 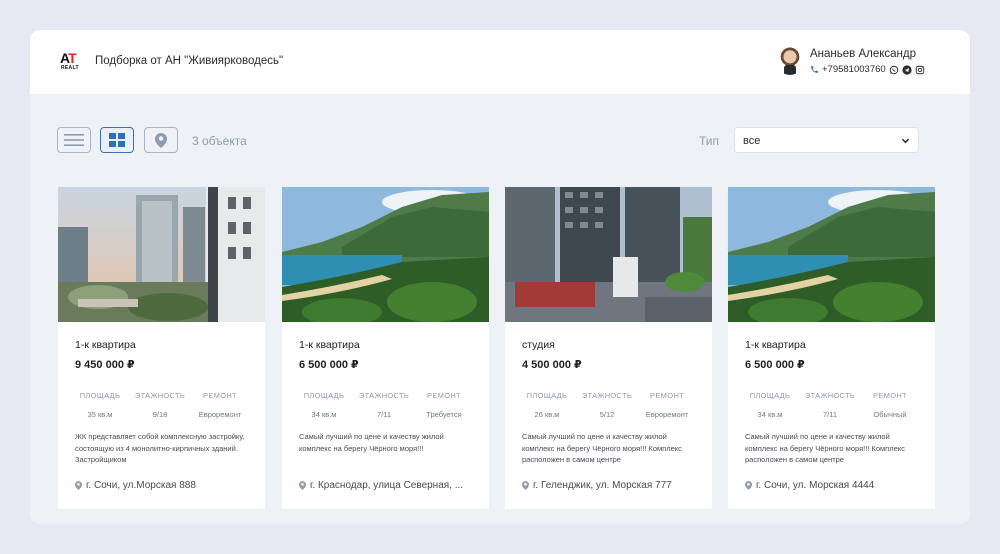 I want to click on agent-phone: +79581003760, so click(x=854, y=69).